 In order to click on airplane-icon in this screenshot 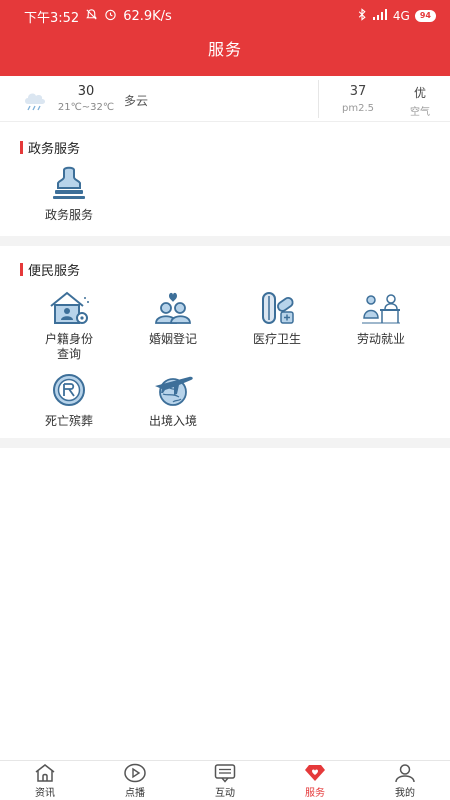, I will do `click(173, 390)`.